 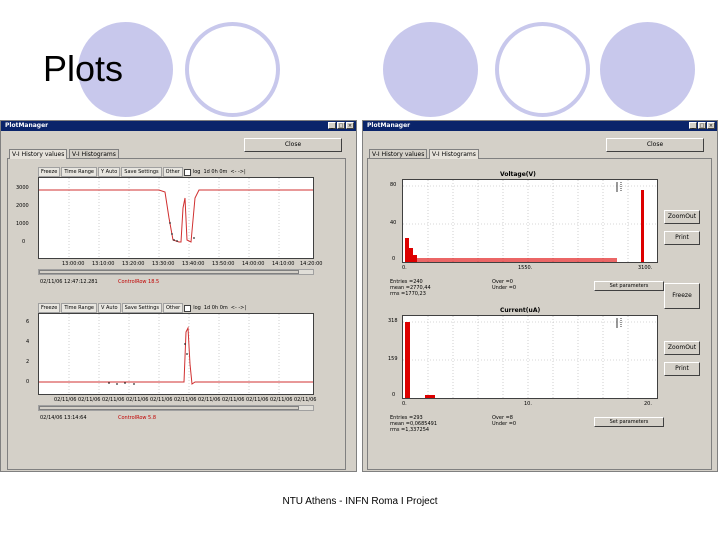 I want to click on current-history-plot, so click(x=176, y=354).